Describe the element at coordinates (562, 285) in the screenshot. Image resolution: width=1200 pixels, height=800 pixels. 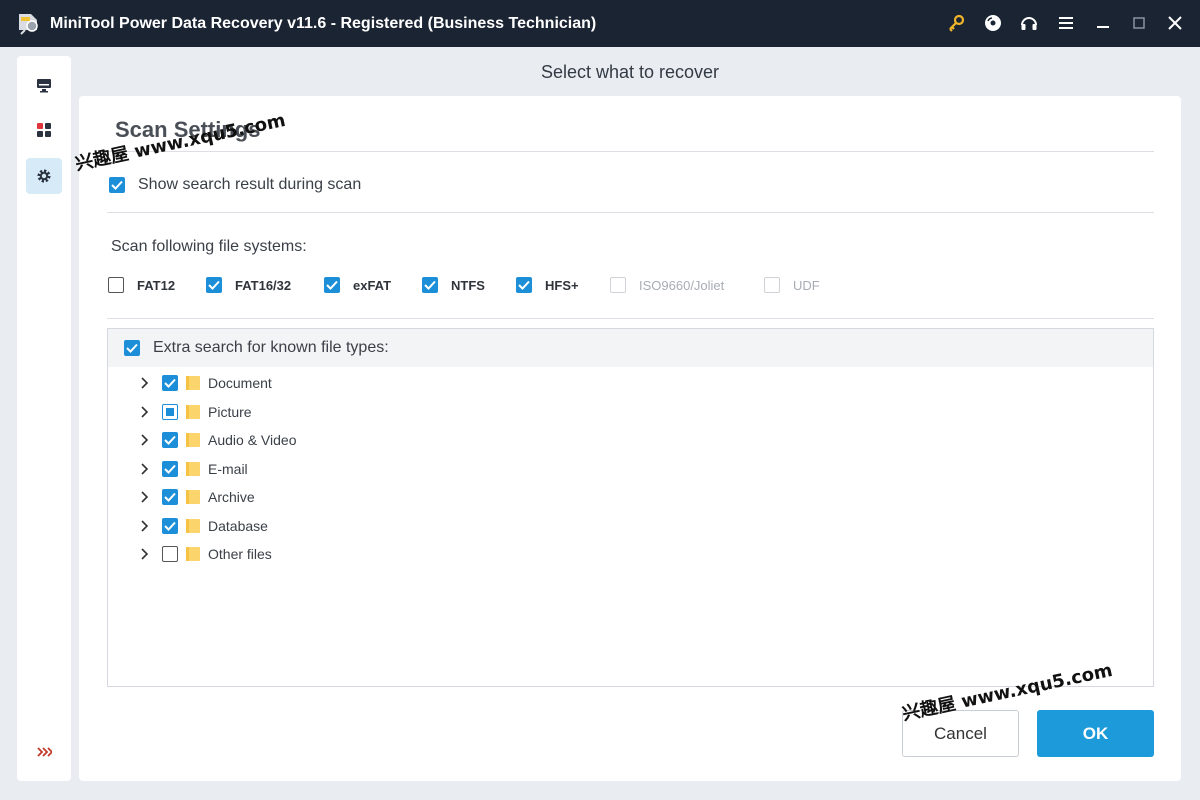
I see `fs-label: HFS+` at that location.